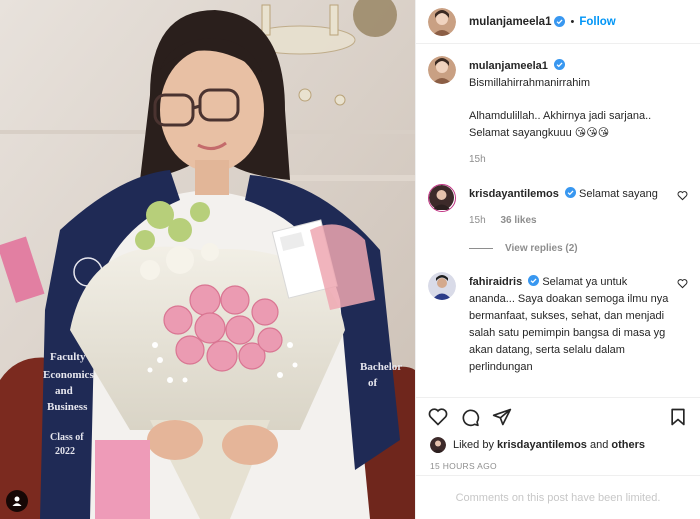 The height and width of the screenshot is (519, 700). What do you see at coordinates (558, 416) in the screenshot?
I see `post-actions` at bounding box center [558, 416].